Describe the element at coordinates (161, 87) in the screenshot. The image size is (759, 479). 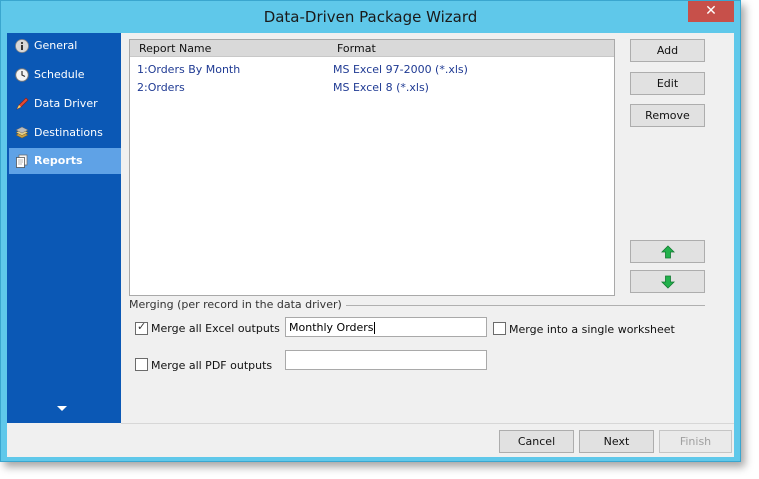
I see `report-name-cell: 2:Orders` at that location.